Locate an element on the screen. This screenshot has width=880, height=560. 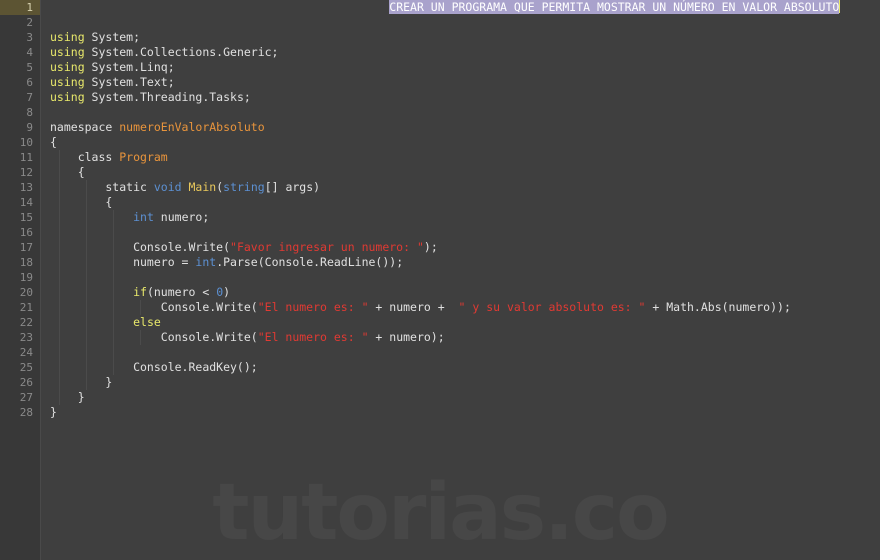
code-line: using System.Text; is located at coordinates (460, 82).